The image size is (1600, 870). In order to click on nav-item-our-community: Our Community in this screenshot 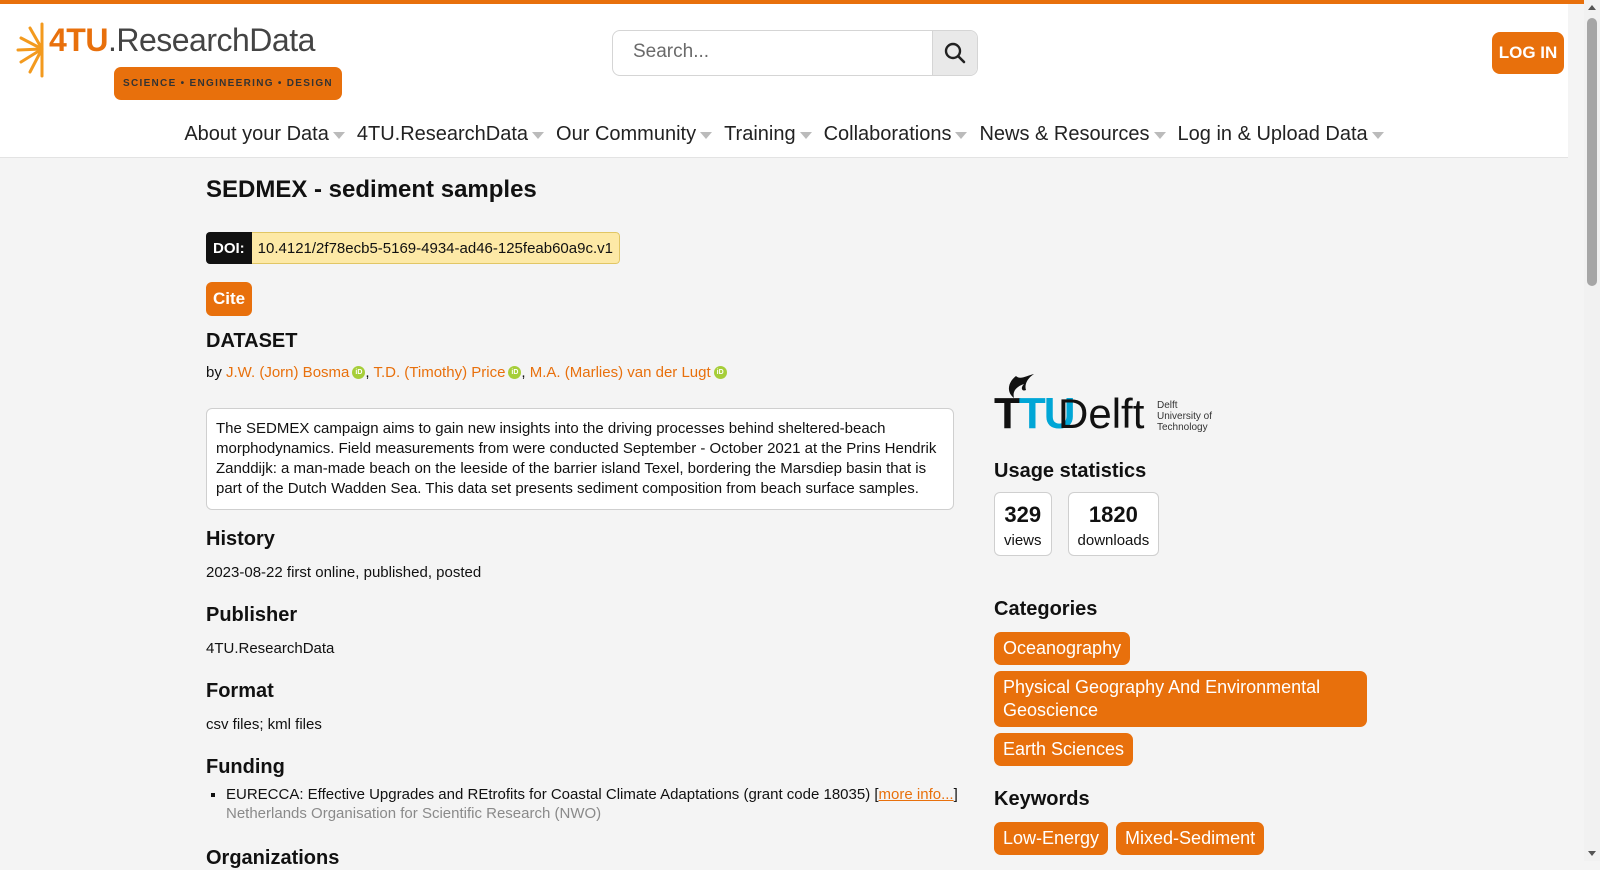, I will do `click(634, 134)`.